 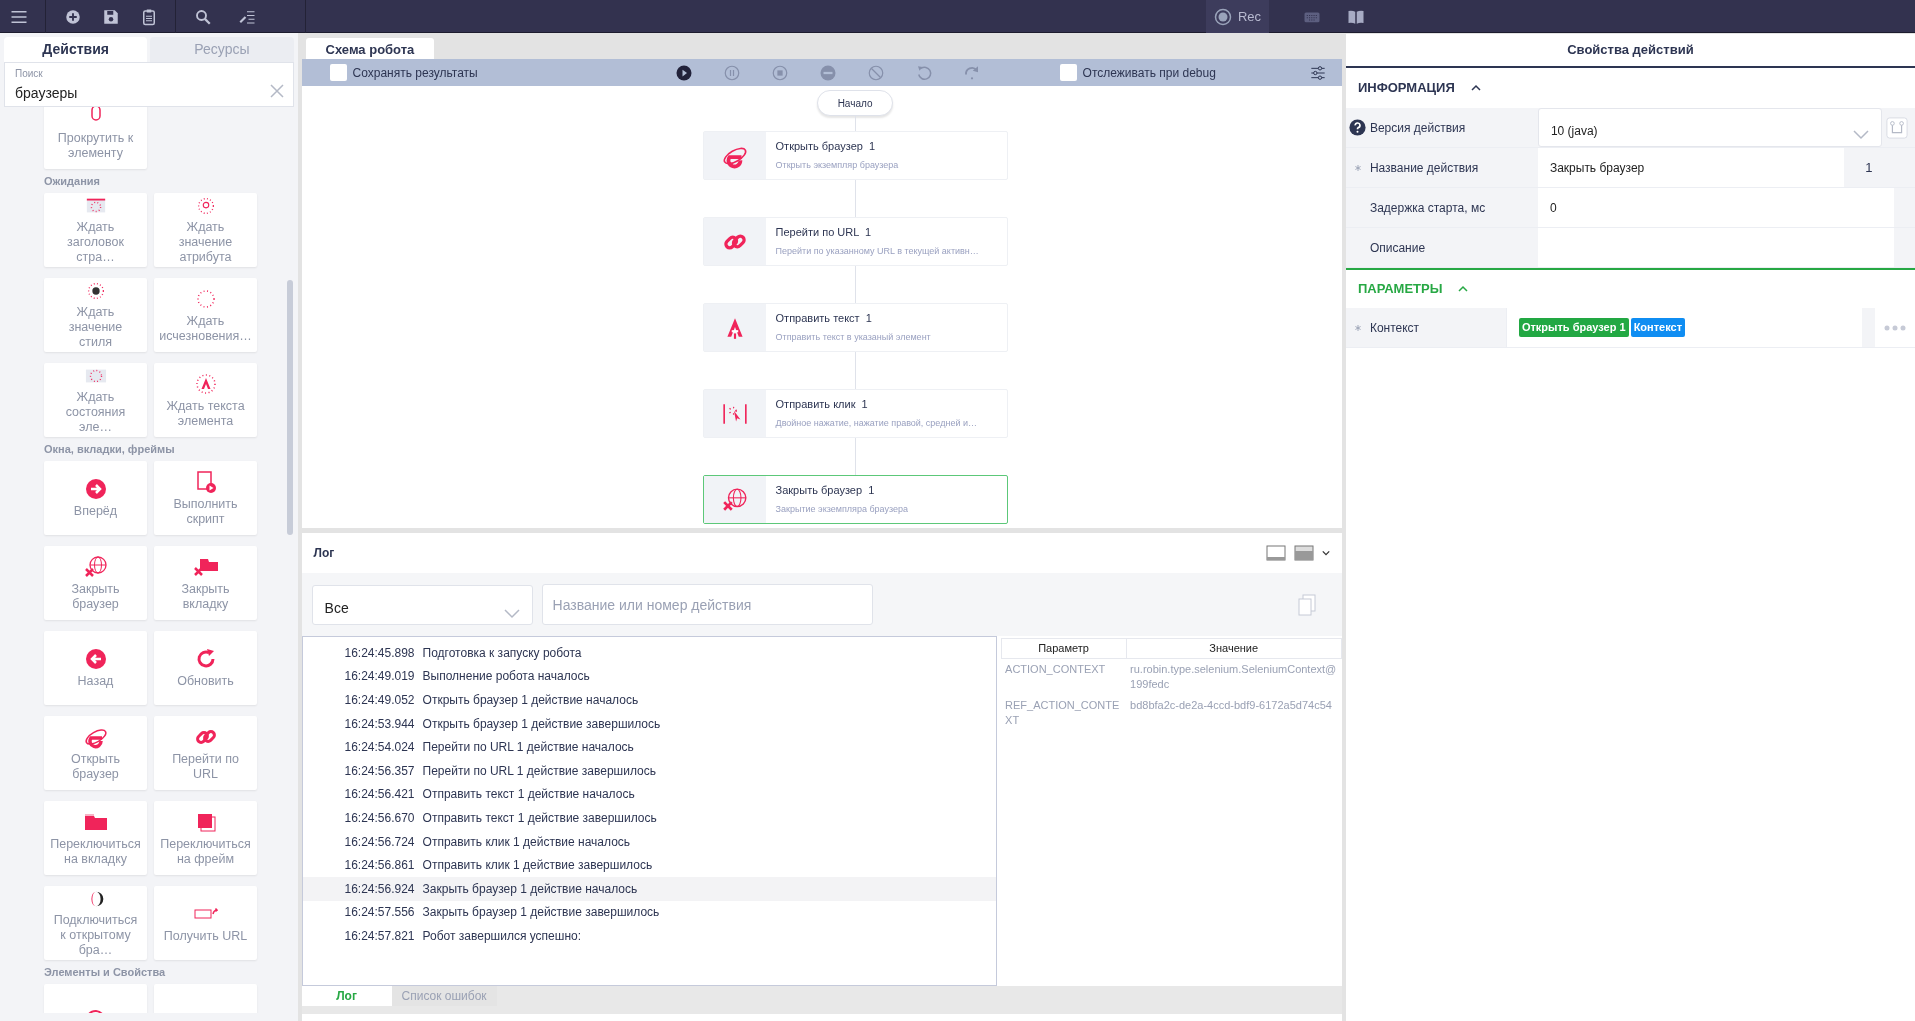 What do you see at coordinates (649, 936) in the screenshot?
I see `log-entry: 16:24:57.821 Робот завершился успешно:` at bounding box center [649, 936].